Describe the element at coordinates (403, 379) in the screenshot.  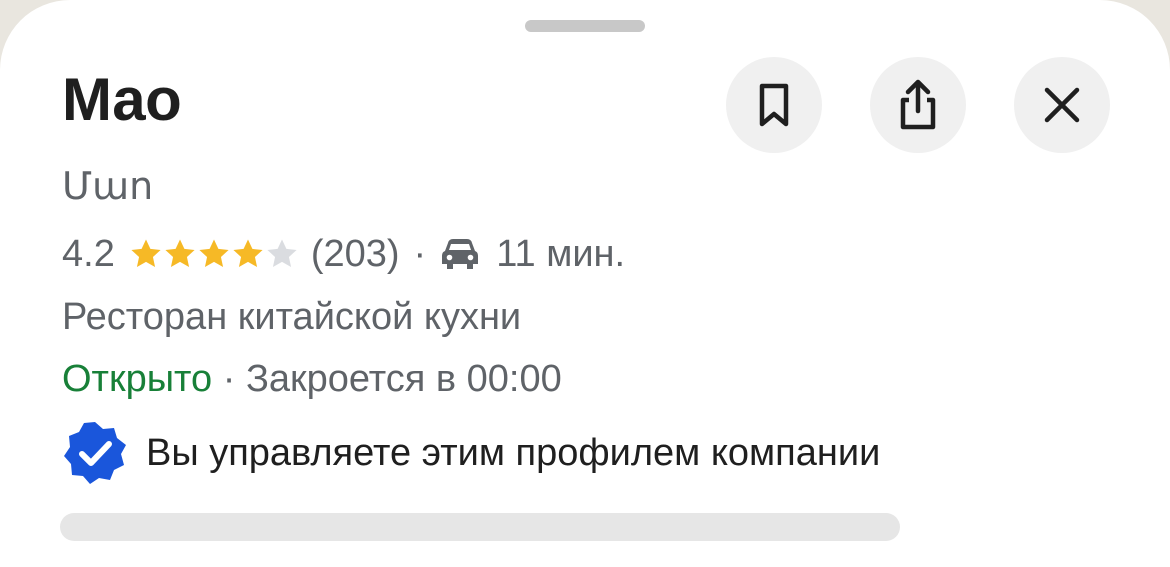
I see `closing-time: Закроется в 00:00` at that location.